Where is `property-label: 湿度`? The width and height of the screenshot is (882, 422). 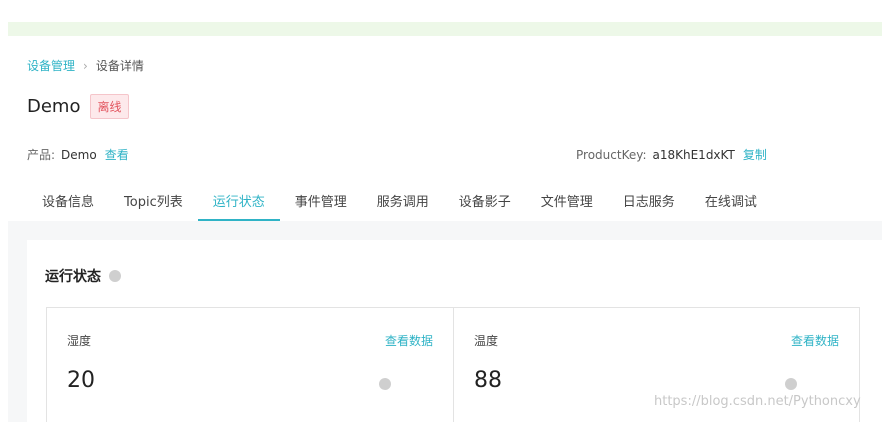
property-label: 湿度 is located at coordinates (79, 341).